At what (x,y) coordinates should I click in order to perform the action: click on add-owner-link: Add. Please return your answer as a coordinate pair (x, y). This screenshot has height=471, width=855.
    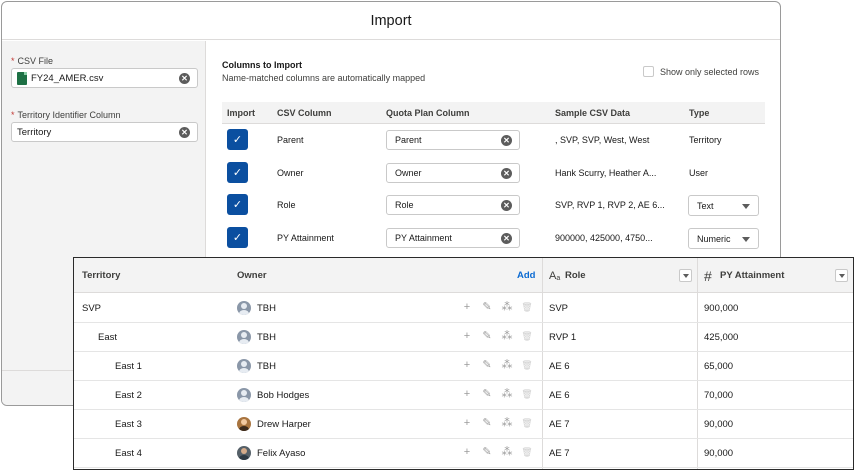
    Looking at the image, I should click on (526, 275).